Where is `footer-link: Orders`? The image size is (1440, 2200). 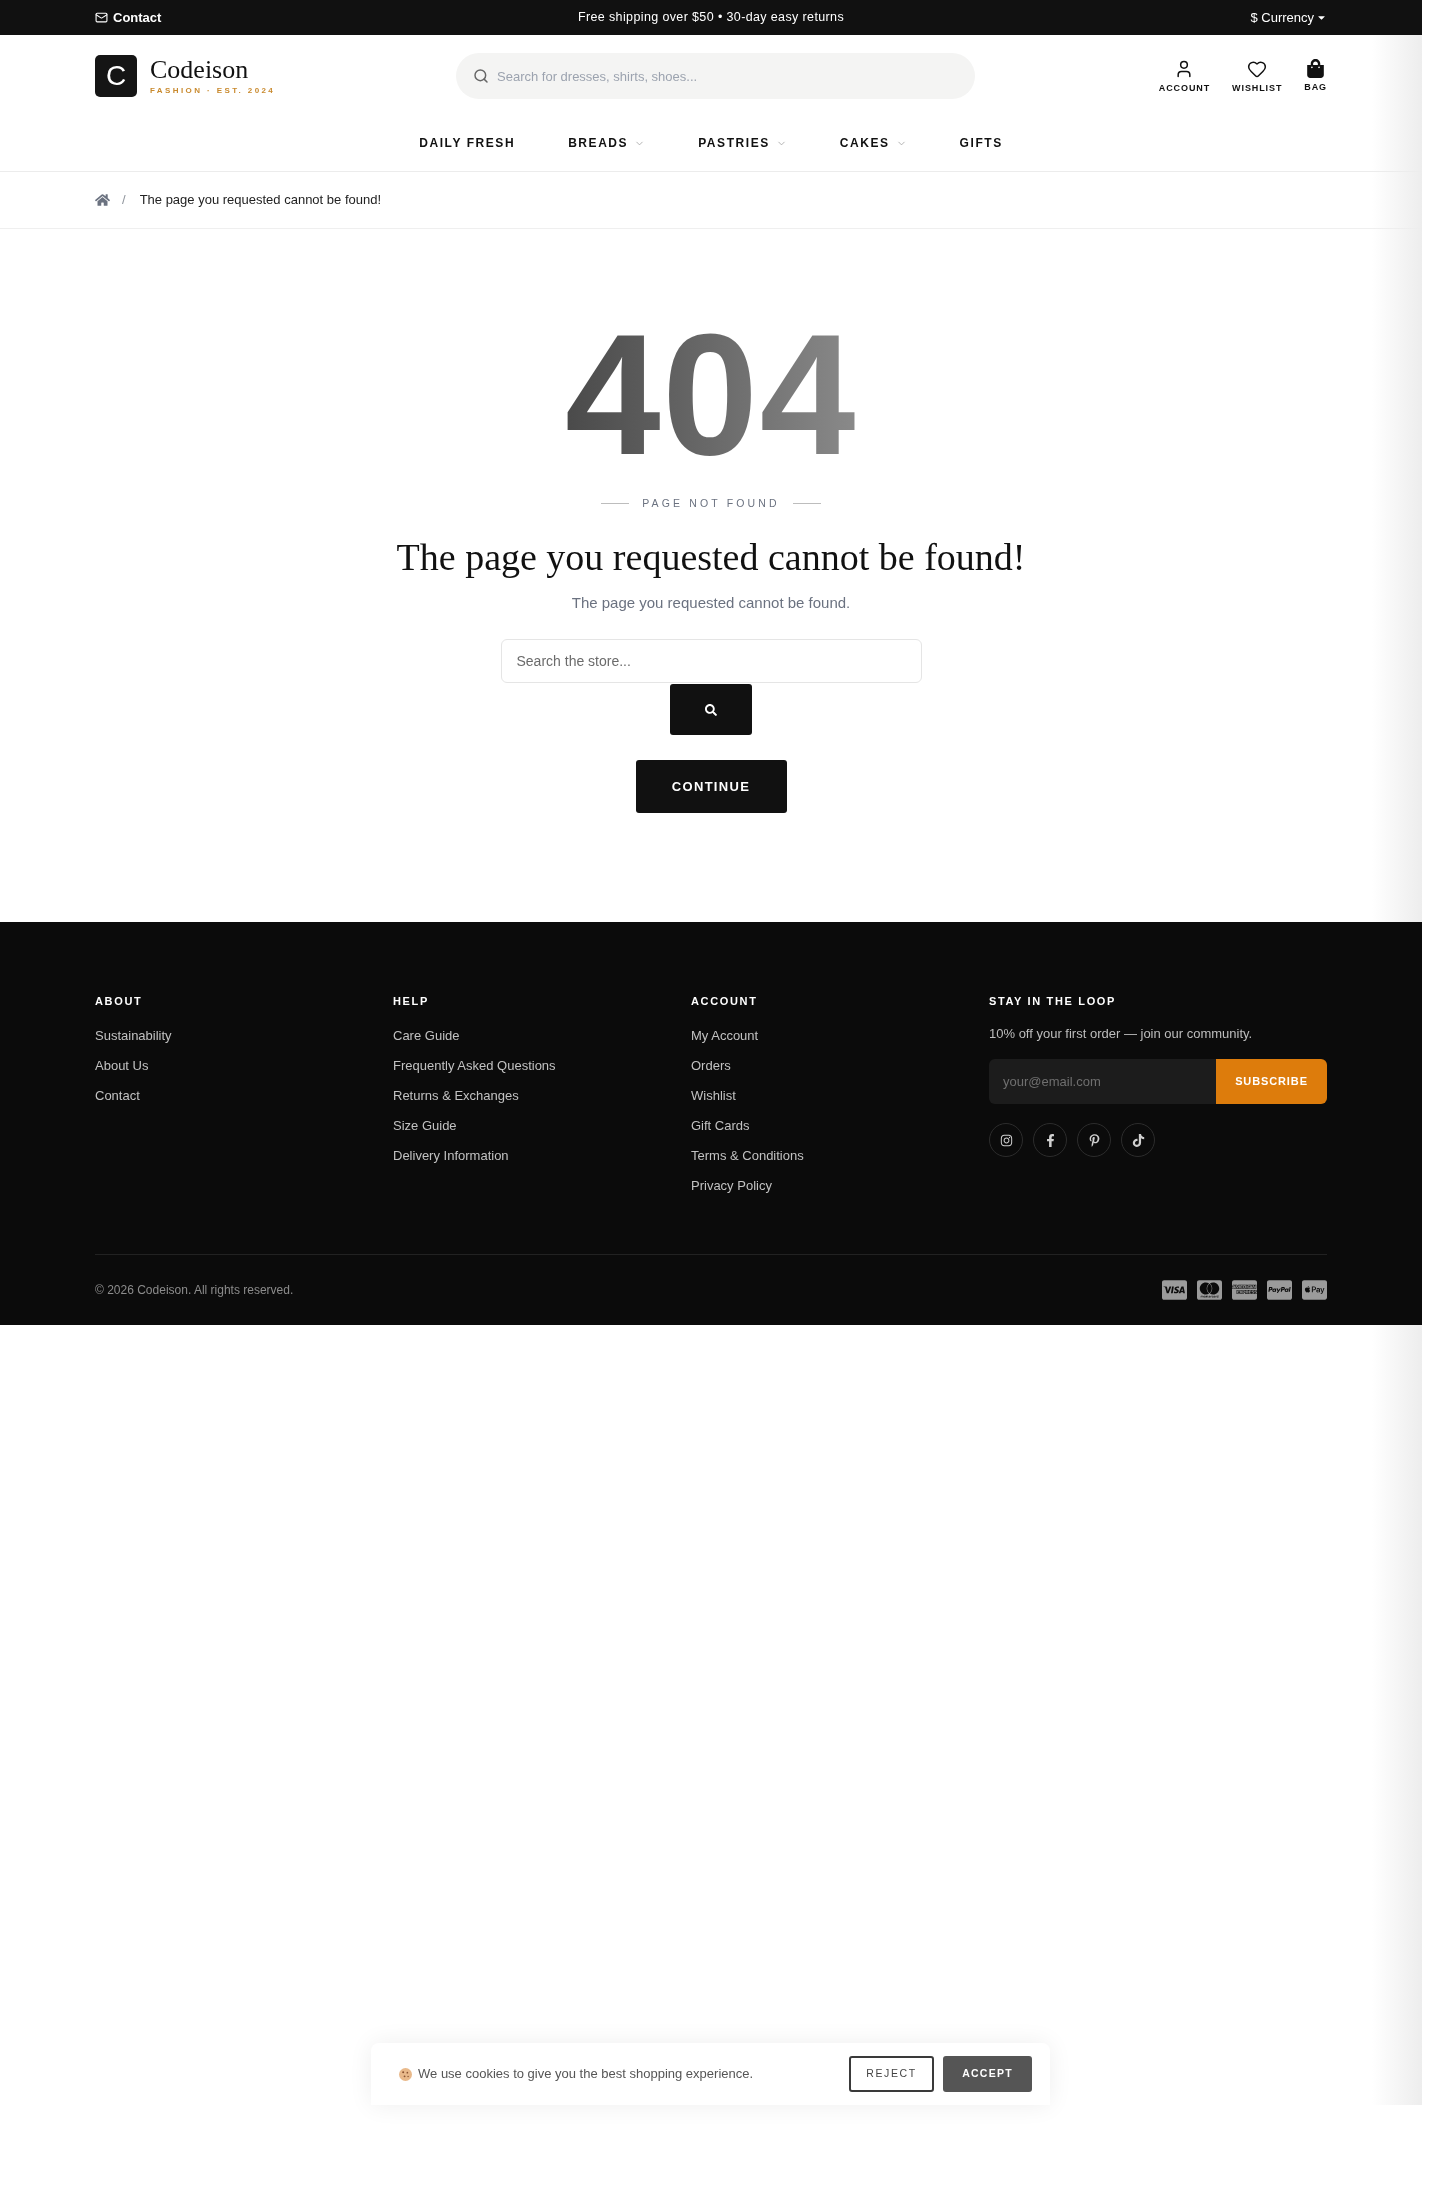
footer-link: Orders is located at coordinates (711, 1066).